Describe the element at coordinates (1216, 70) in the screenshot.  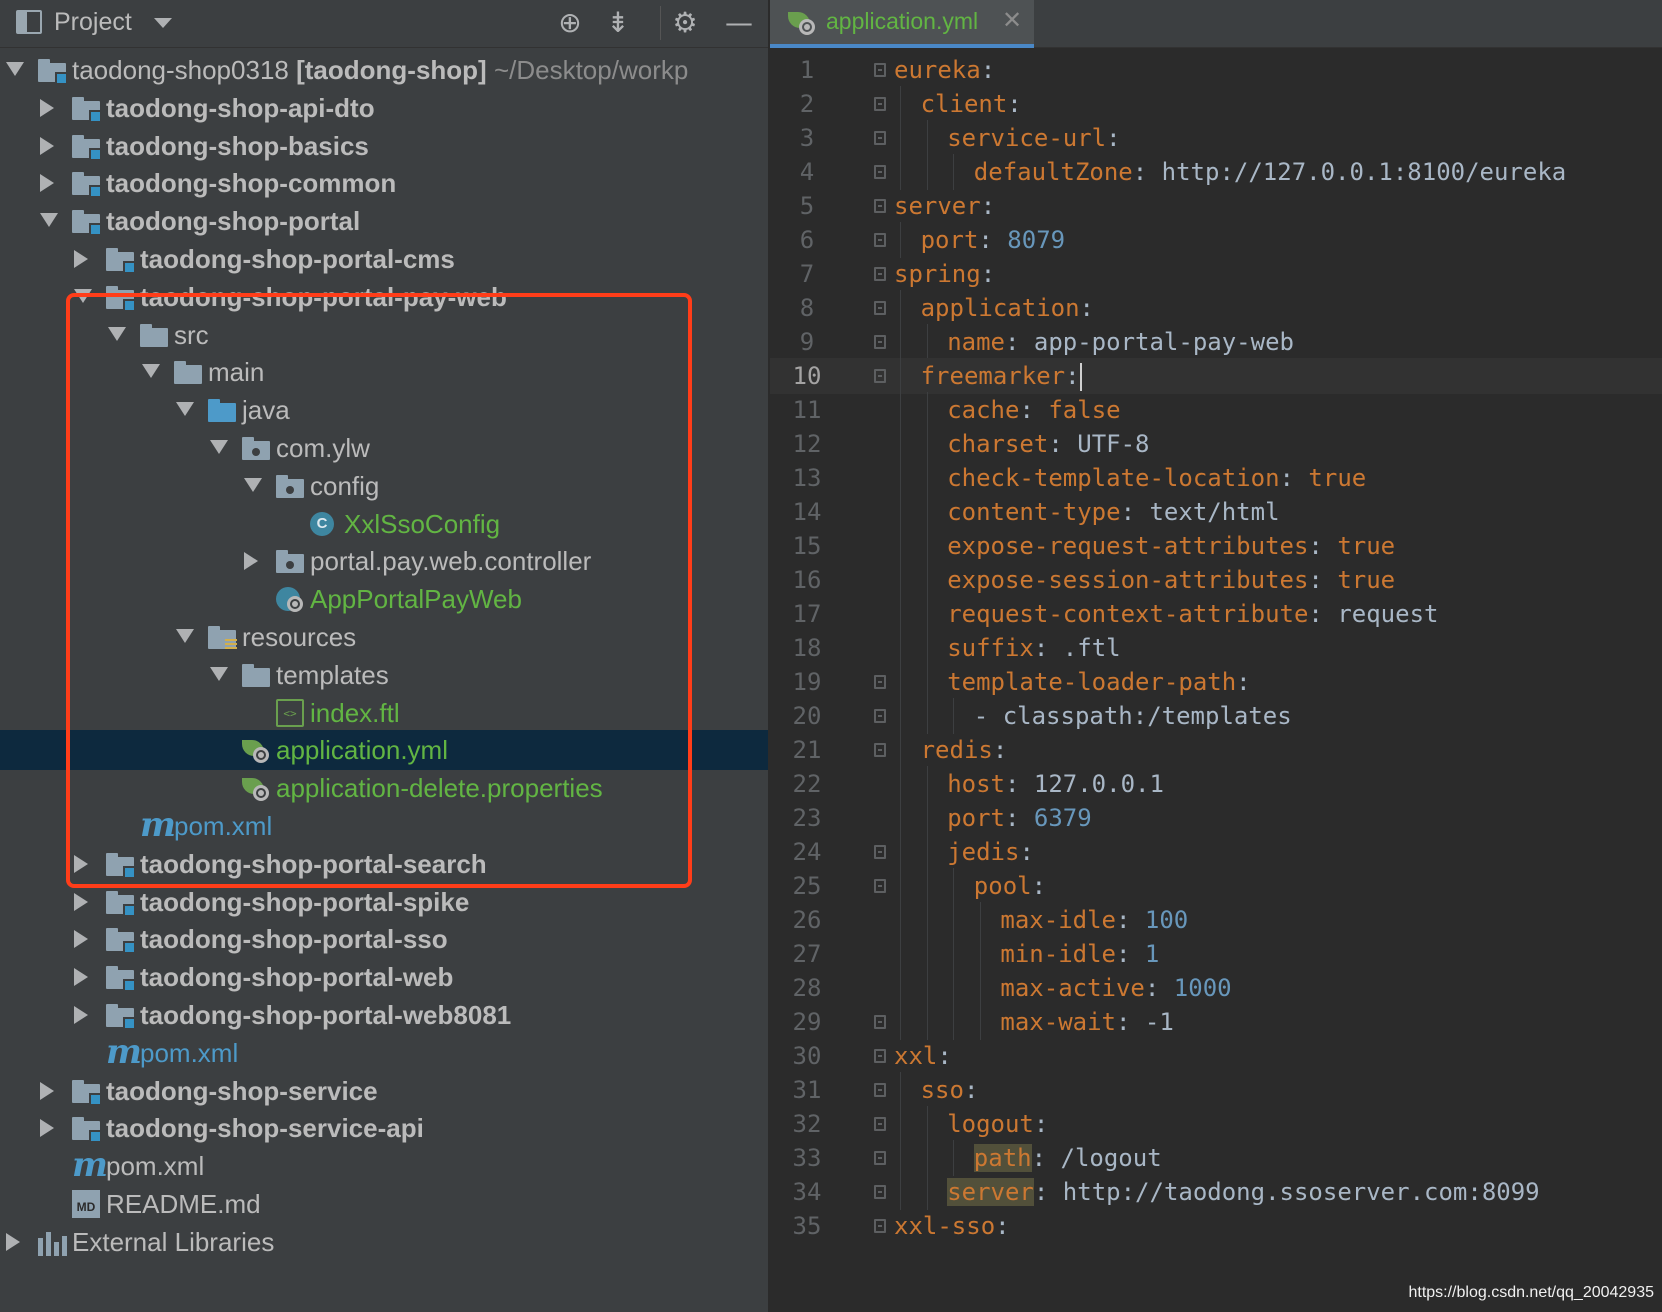
I see `code-line: 1 eureka:` at that location.